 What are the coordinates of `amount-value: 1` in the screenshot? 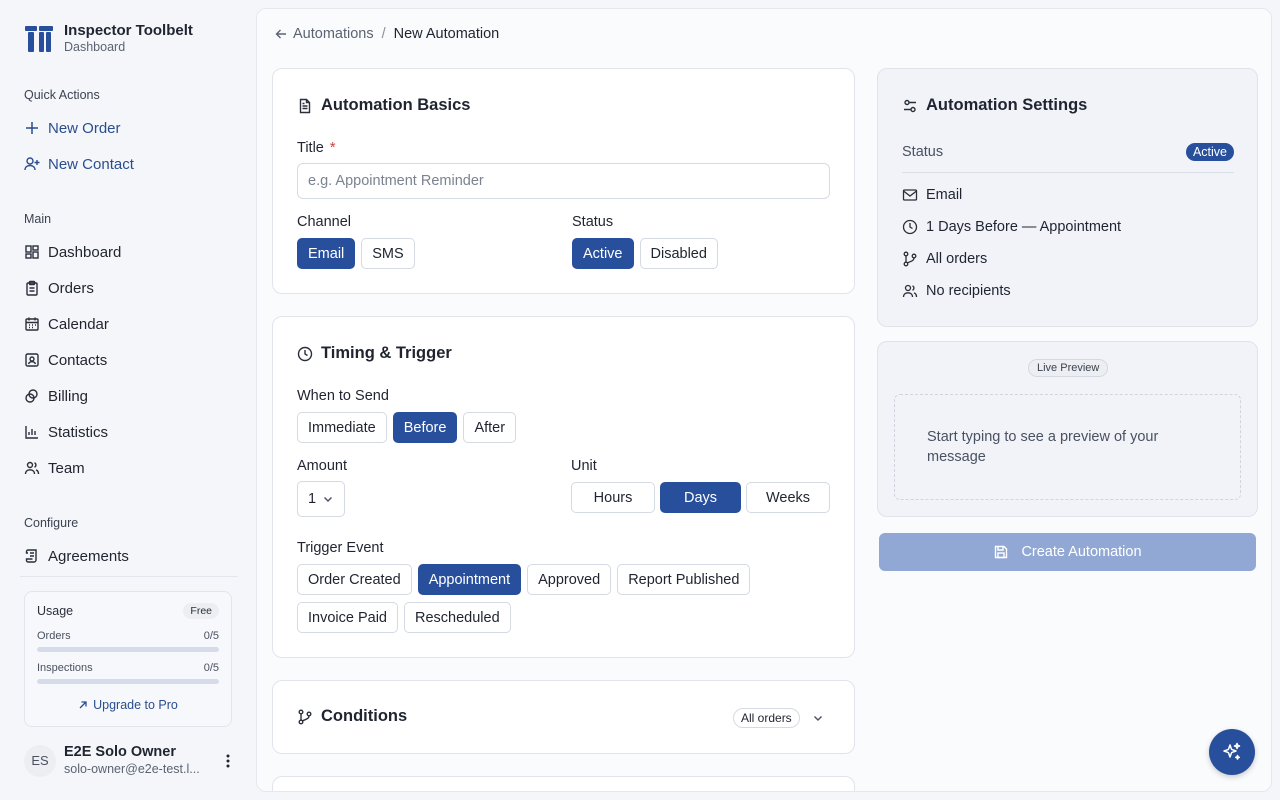 It's located at (312, 499).